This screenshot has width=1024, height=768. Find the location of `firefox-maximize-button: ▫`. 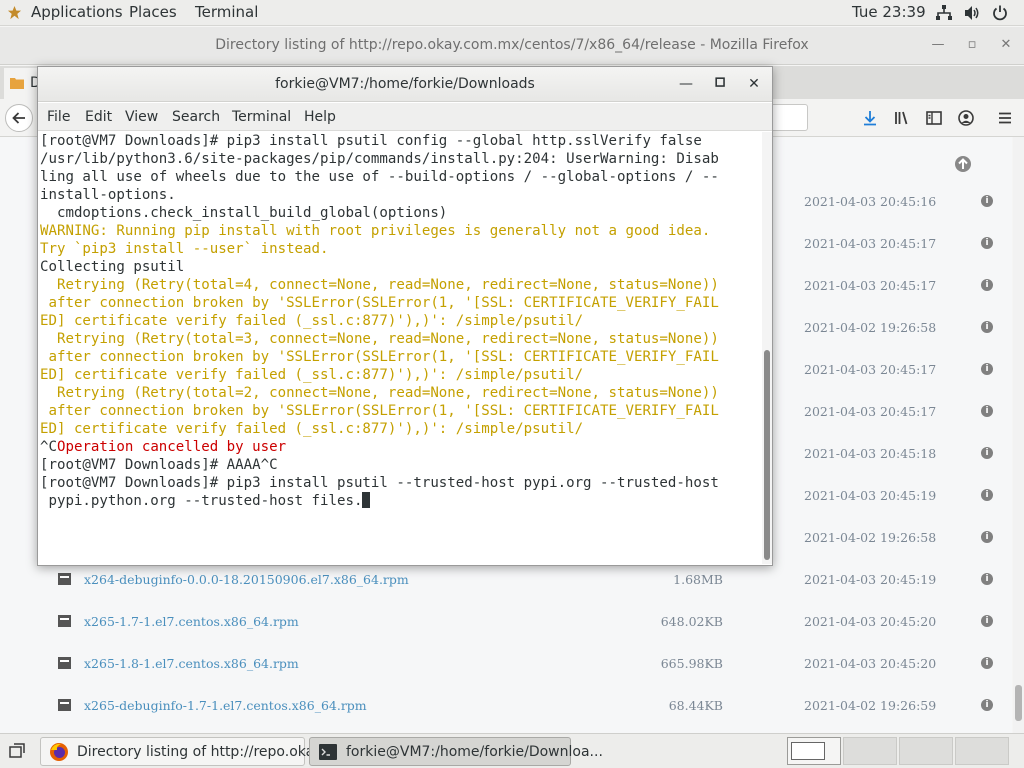

firefox-maximize-button: ▫ is located at coordinates (972, 45).